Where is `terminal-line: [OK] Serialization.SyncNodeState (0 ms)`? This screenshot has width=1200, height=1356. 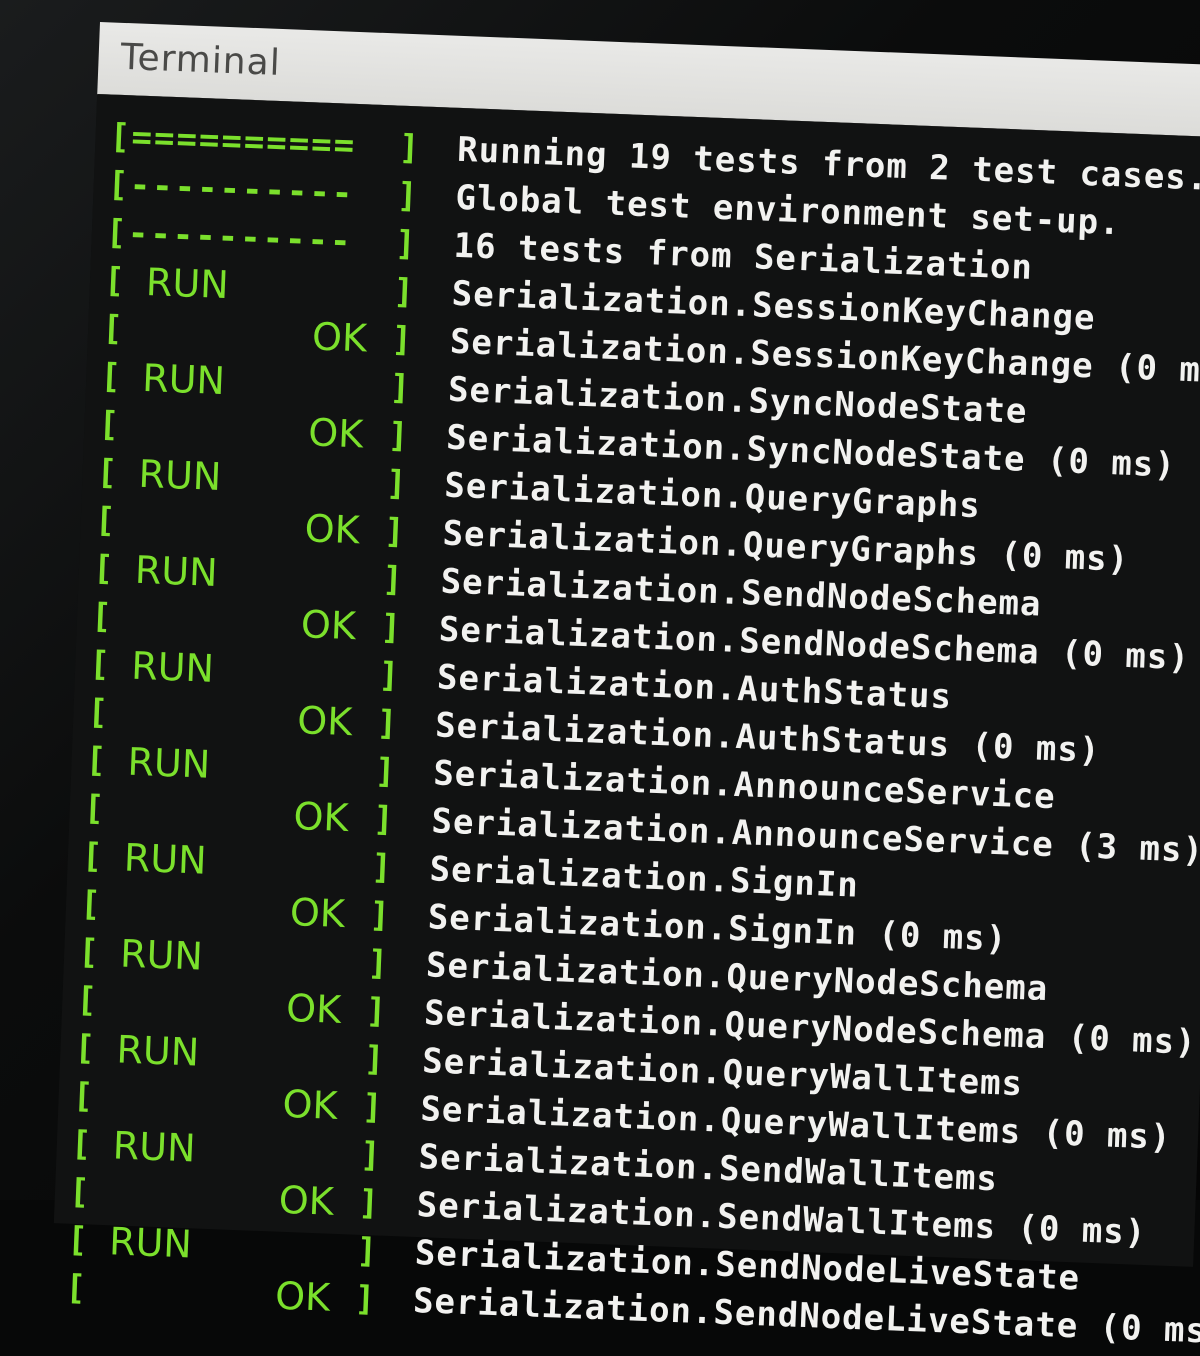
terminal-line: [OK] Serialization.SyncNodeState (0 ms) is located at coordinates (637, 442).